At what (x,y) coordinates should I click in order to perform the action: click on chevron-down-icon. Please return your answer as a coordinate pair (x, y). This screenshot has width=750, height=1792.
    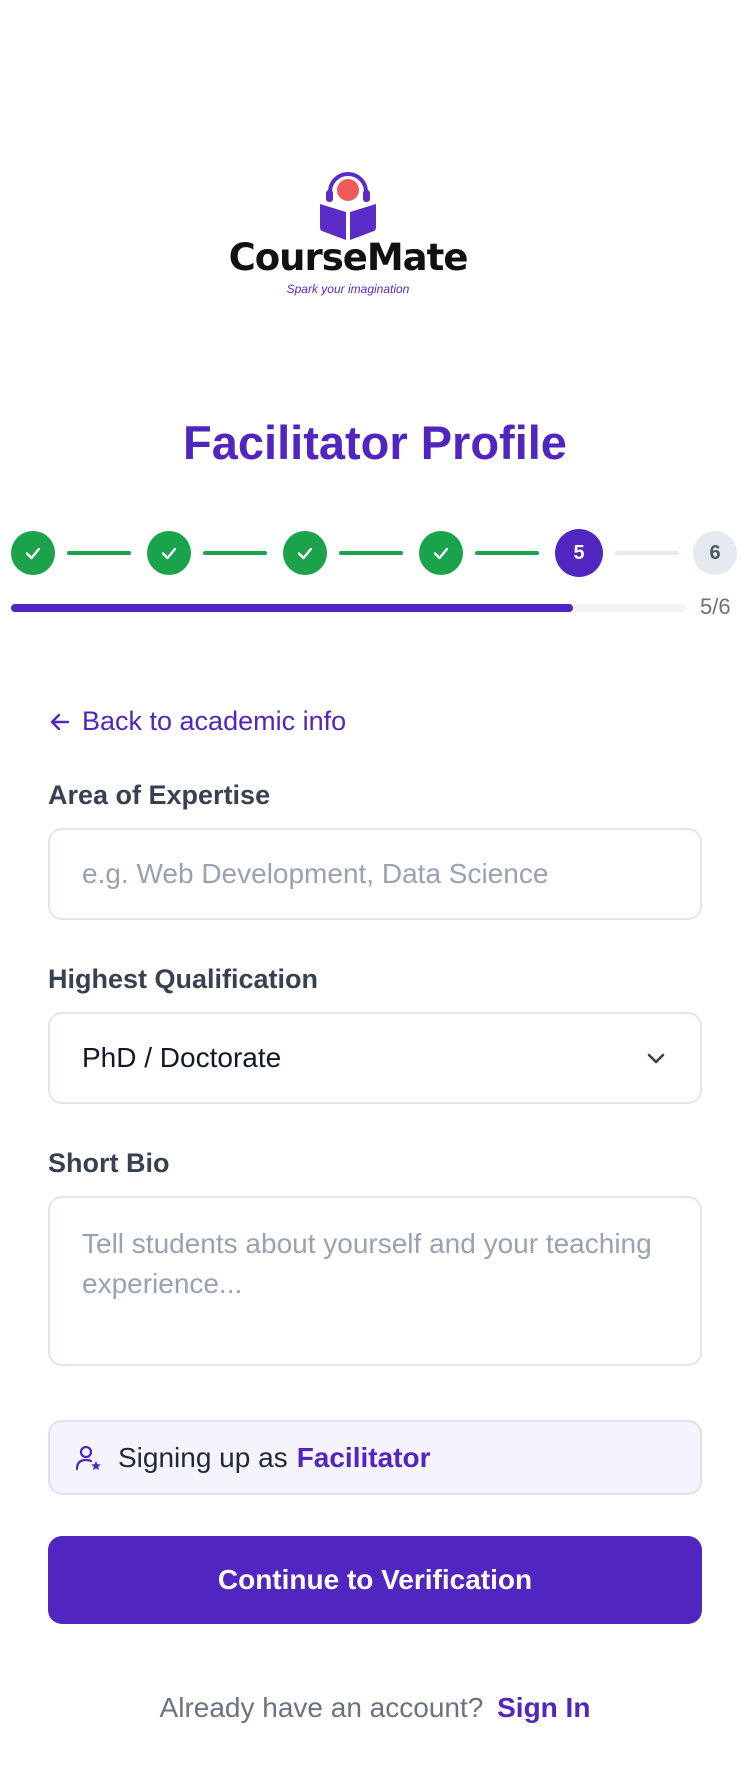
    Looking at the image, I should click on (656, 1058).